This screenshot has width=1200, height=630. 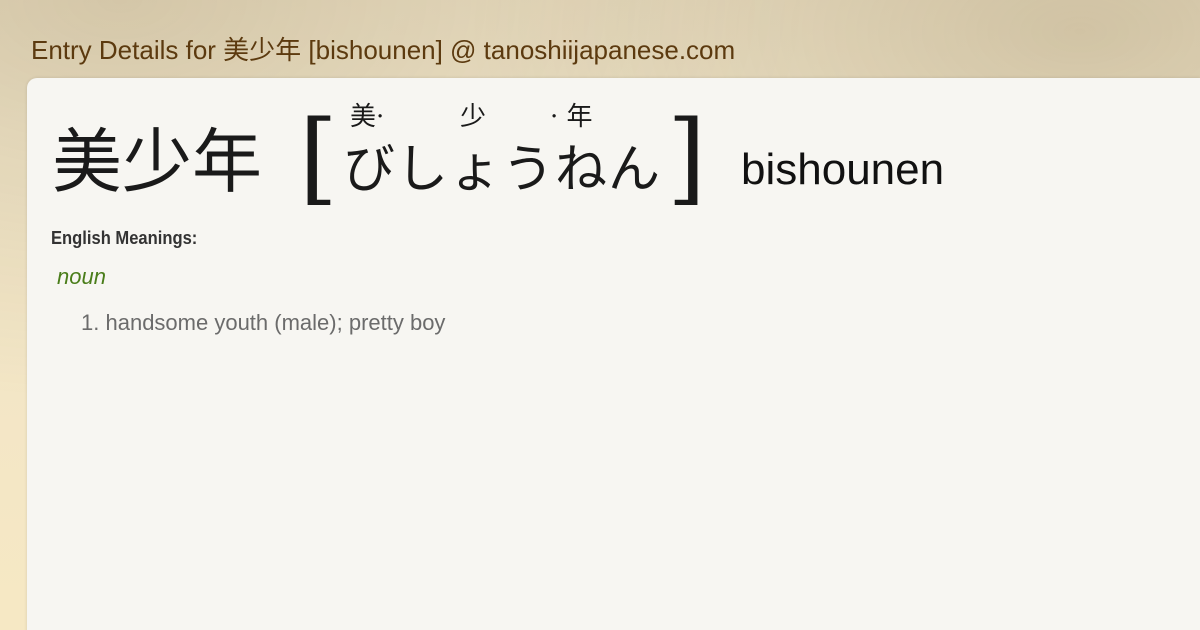 I want to click on meaning-item: 1. handsome youth (male); pretty boy, so click(x=263, y=323).